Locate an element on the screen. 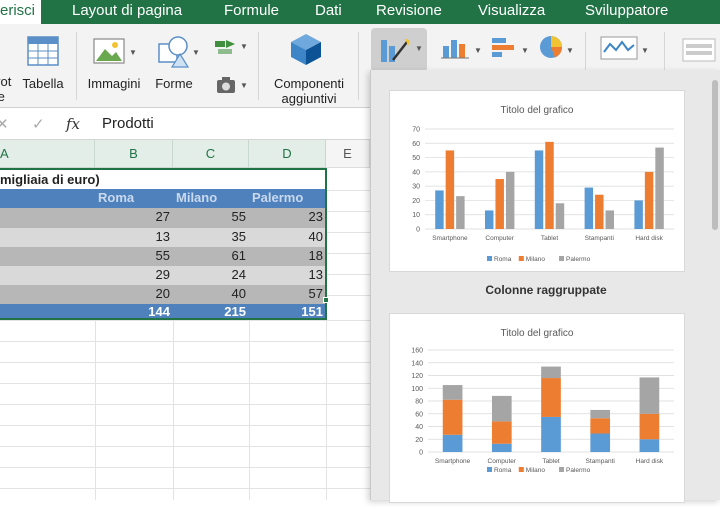 The width and height of the screenshot is (720, 507). function-icon: fx is located at coordinates (73, 124).